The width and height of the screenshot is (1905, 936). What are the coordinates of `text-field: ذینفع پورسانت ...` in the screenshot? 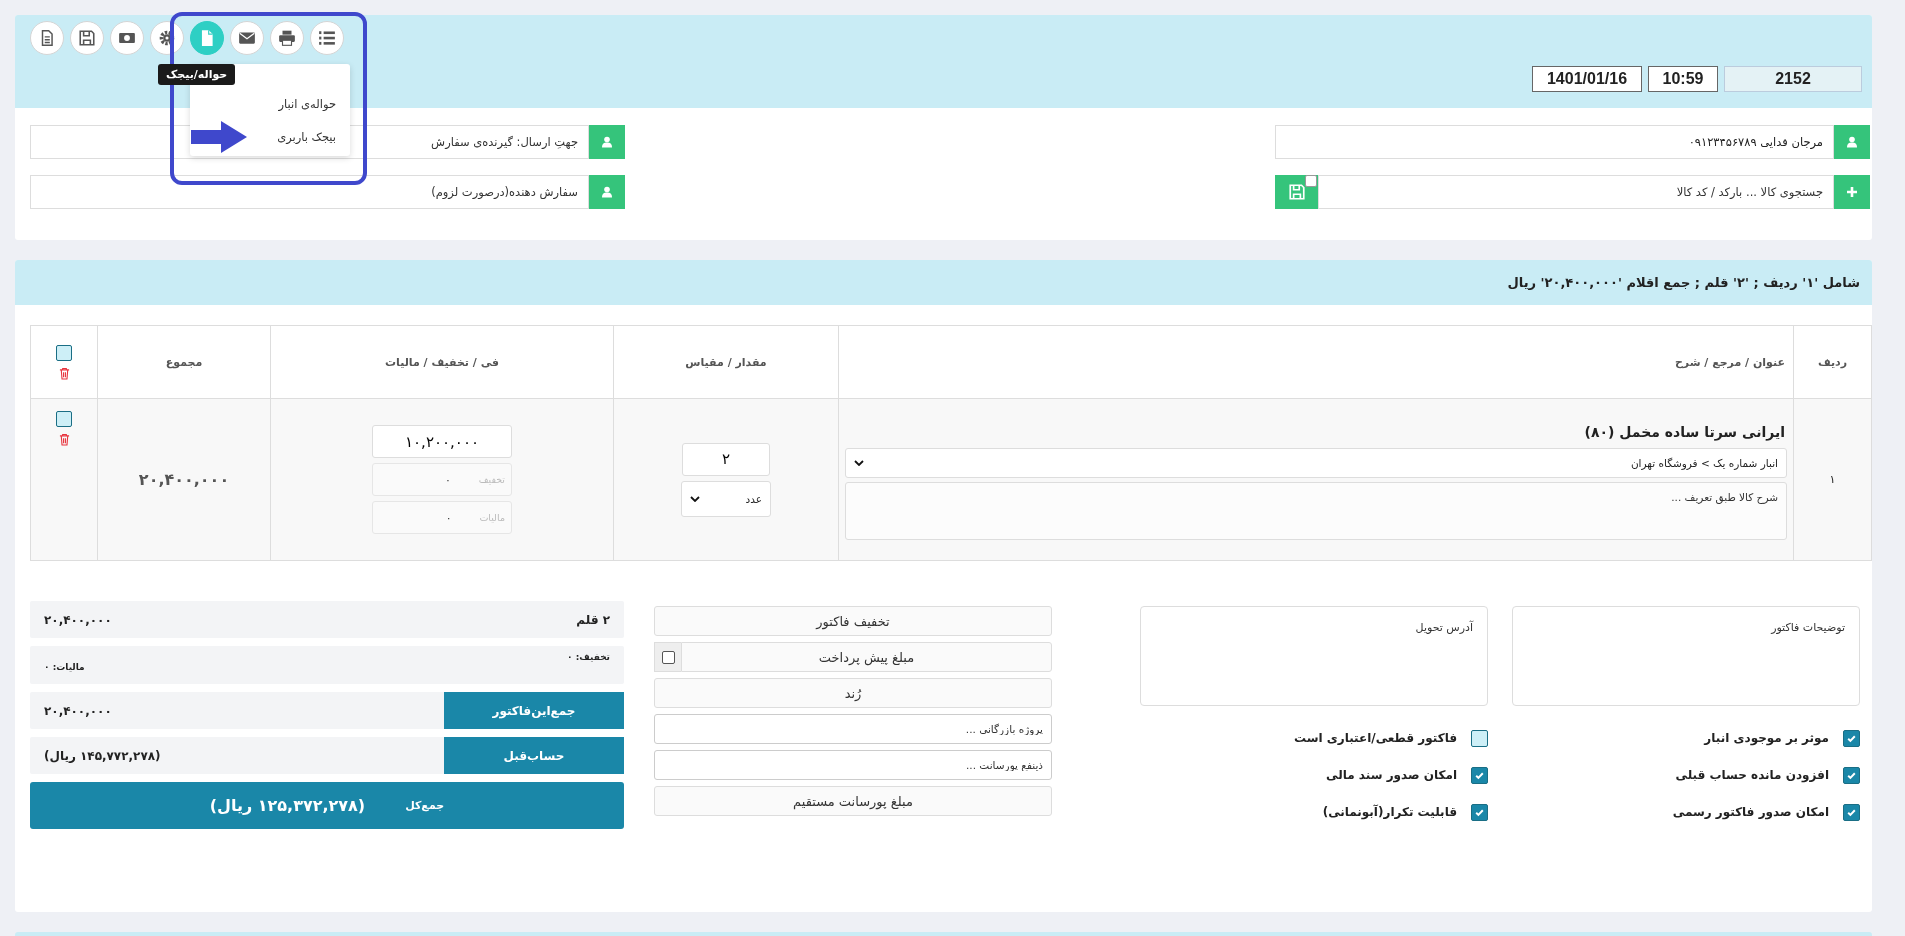 It's located at (853, 765).